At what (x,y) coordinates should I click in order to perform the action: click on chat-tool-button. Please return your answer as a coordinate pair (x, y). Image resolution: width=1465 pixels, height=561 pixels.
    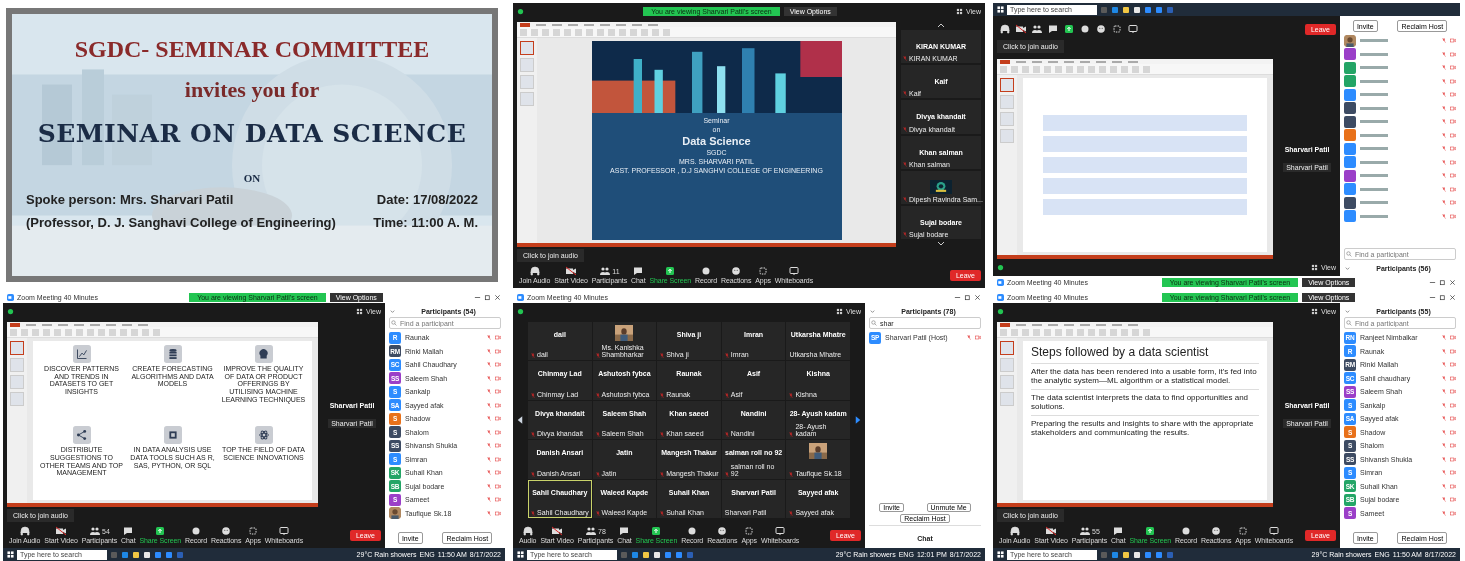
    Looking at the image, I should click on (1053, 29).